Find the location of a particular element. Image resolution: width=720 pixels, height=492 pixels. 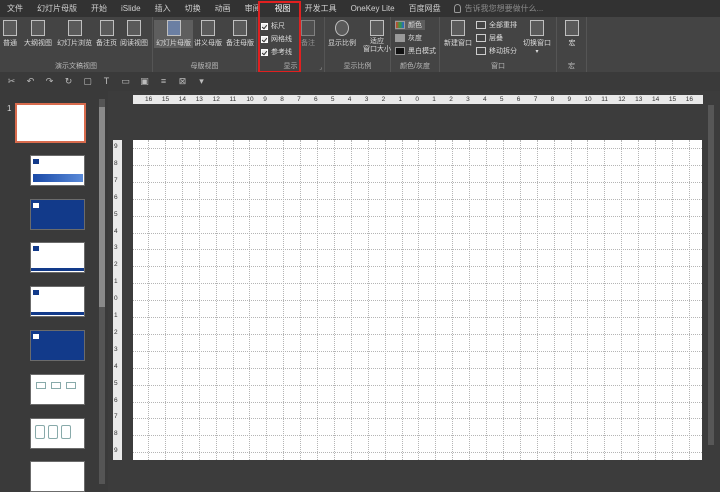

color-option: 颜色 is located at coordinates (410, 25).